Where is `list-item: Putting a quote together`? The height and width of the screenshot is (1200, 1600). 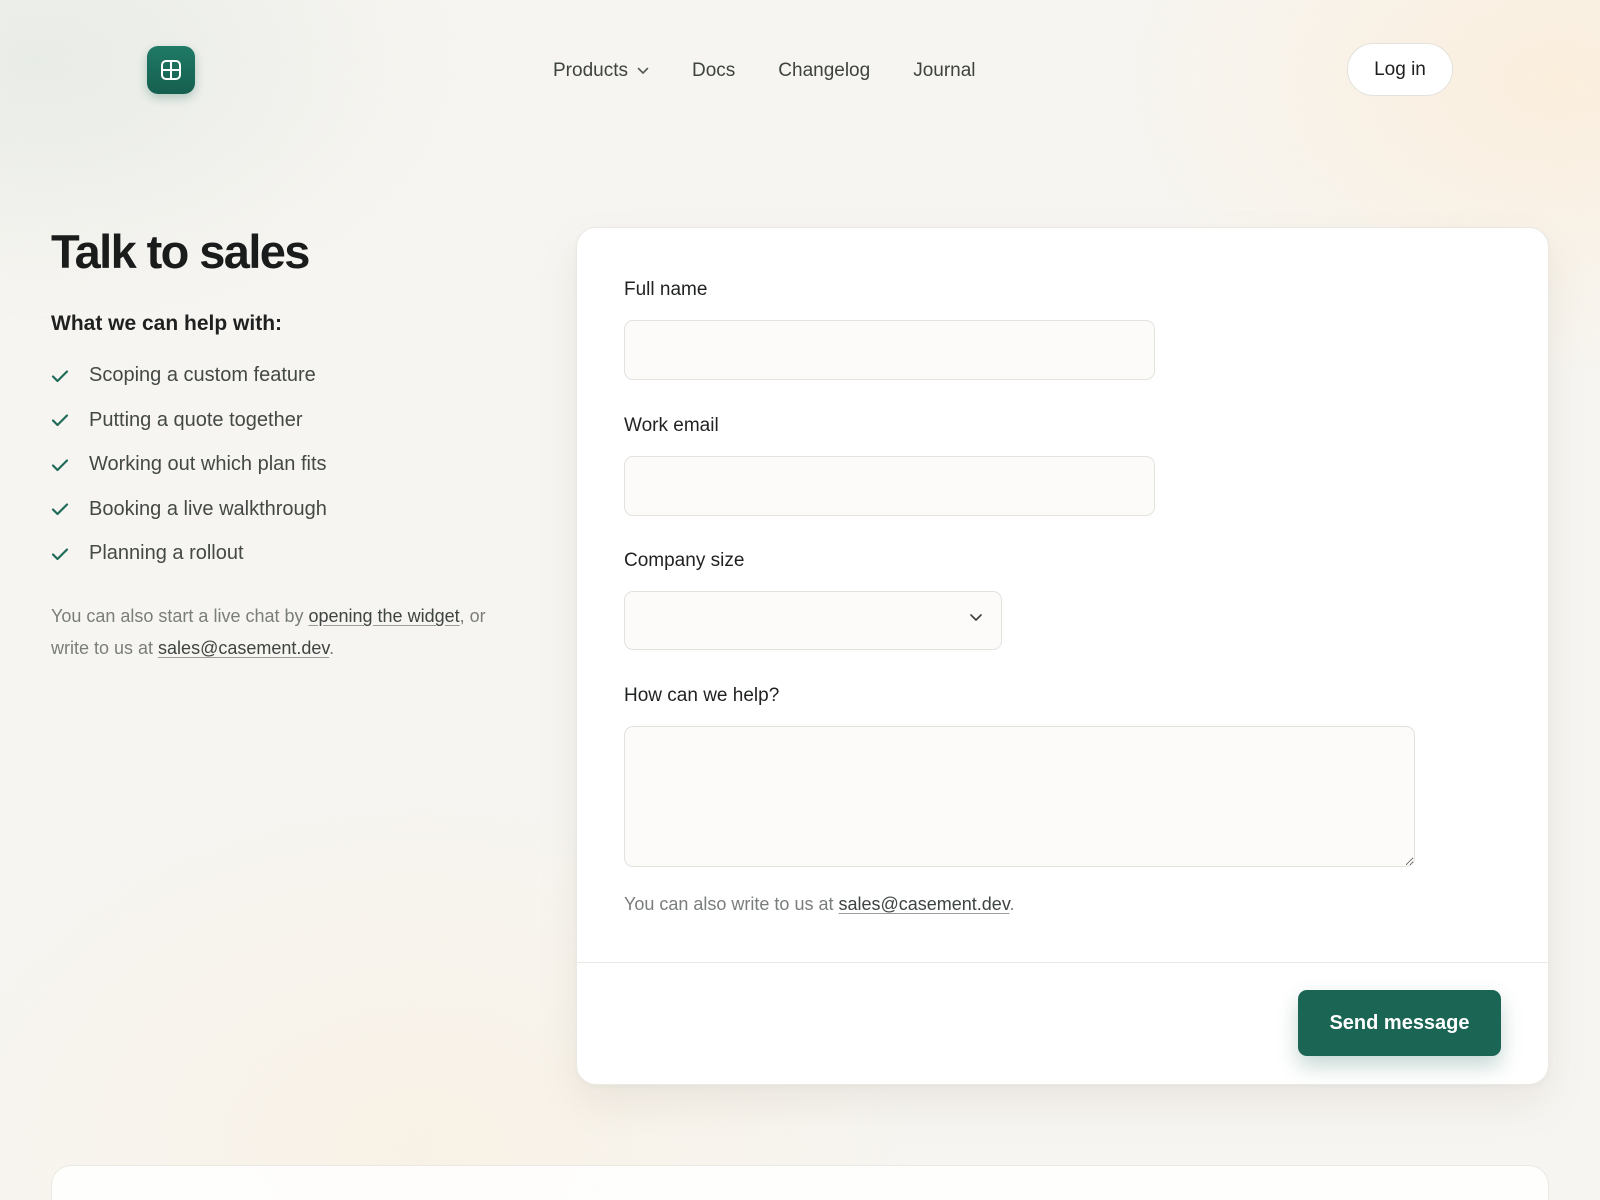 list-item: Putting a quote together is located at coordinates (286, 420).